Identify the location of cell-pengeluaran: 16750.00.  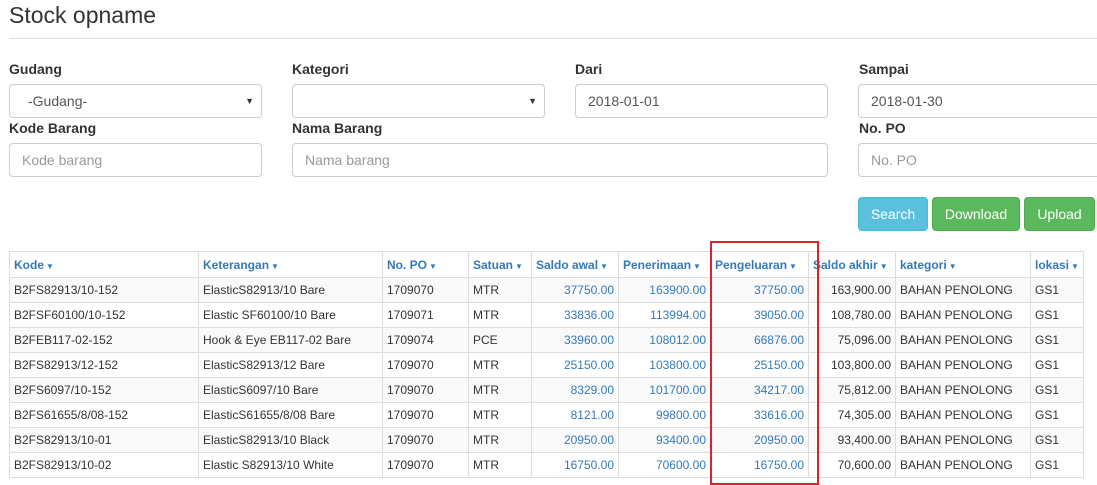
(759, 465).